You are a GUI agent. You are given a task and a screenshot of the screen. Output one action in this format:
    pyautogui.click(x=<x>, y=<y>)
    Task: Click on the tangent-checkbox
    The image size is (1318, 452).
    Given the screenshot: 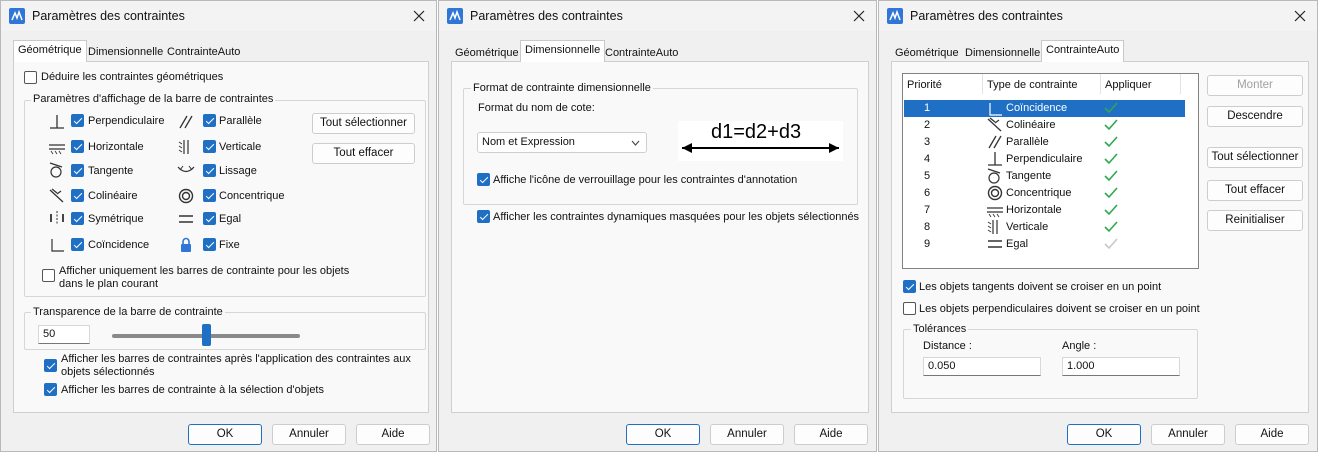 What is the action you would take?
    pyautogui.click(x=77, y=170)
    